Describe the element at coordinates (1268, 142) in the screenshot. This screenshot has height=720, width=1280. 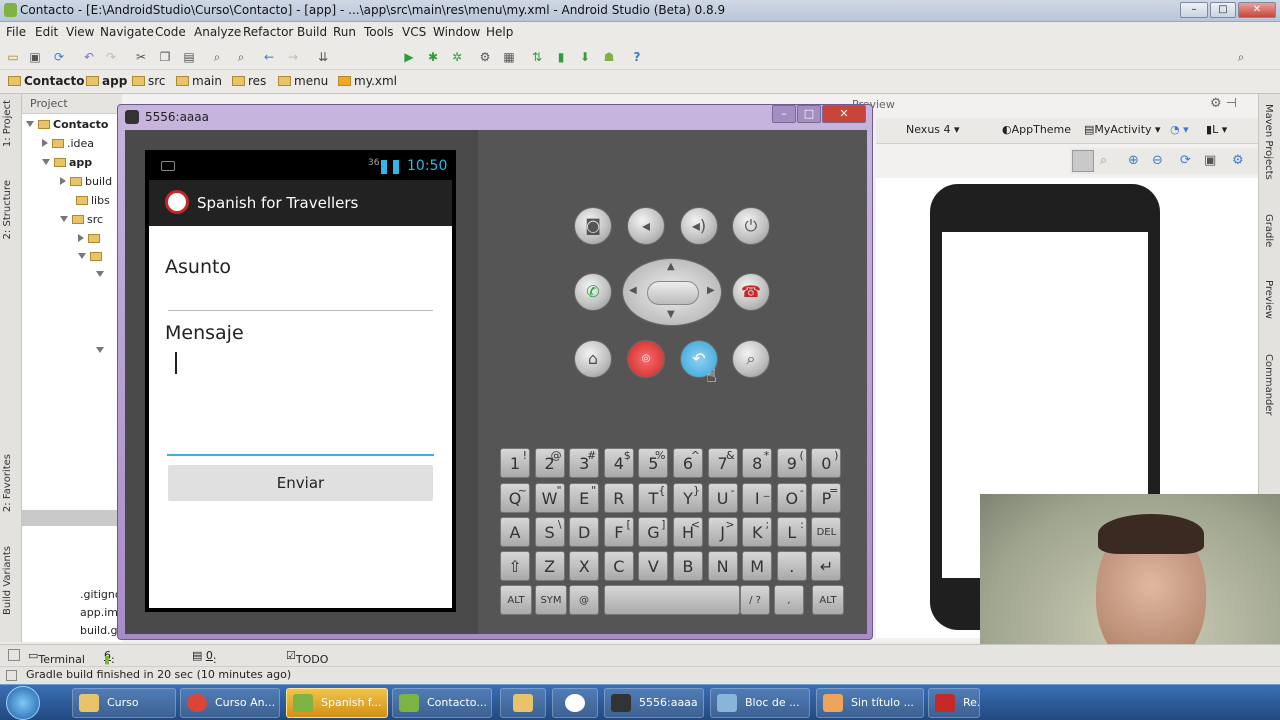
I see `maven-tool-tab: Maven Projects` at that location.